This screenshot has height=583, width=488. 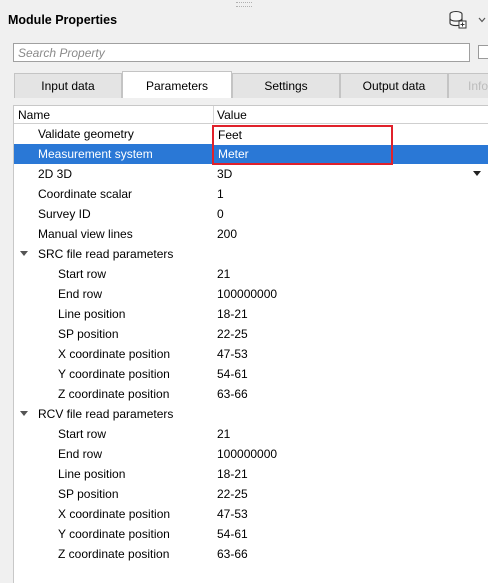 What do you see at coordinates (64, 214) in the screenshot?
I see `property-name: Survey ID` at bounding box center [64, 214].